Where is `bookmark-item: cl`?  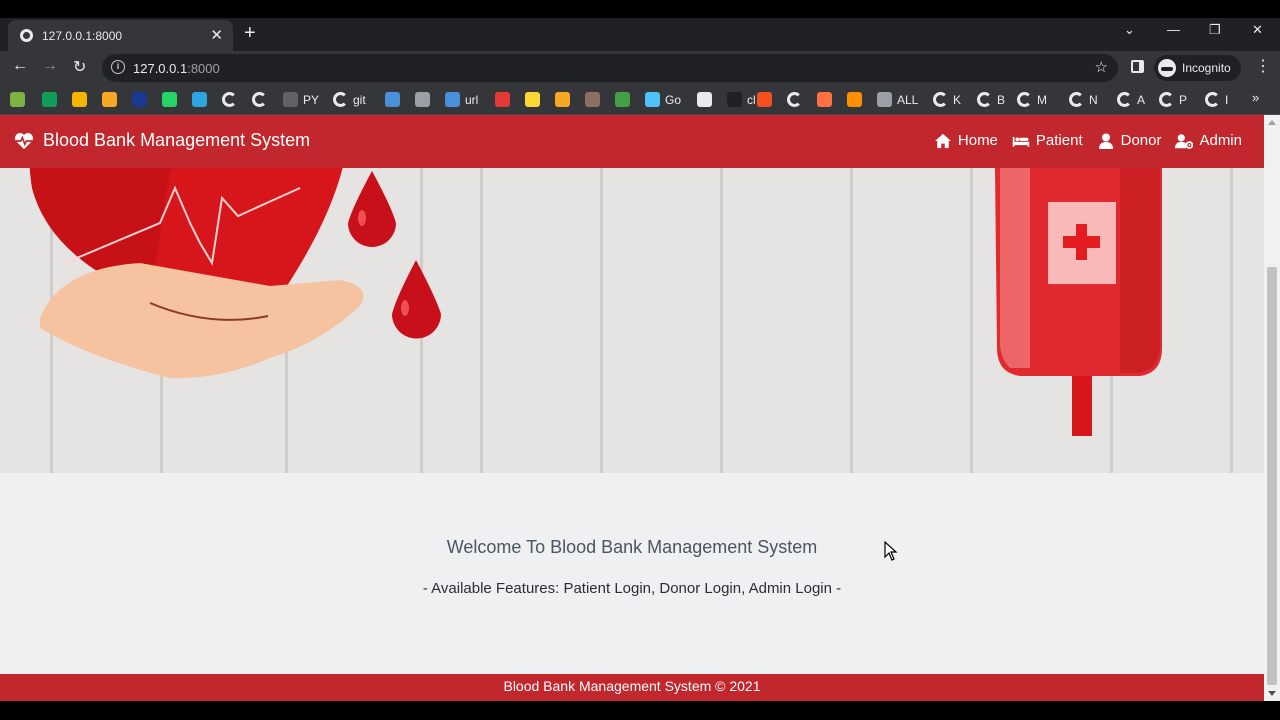 bookmark-item: cl is located at coordinates (741, 99).